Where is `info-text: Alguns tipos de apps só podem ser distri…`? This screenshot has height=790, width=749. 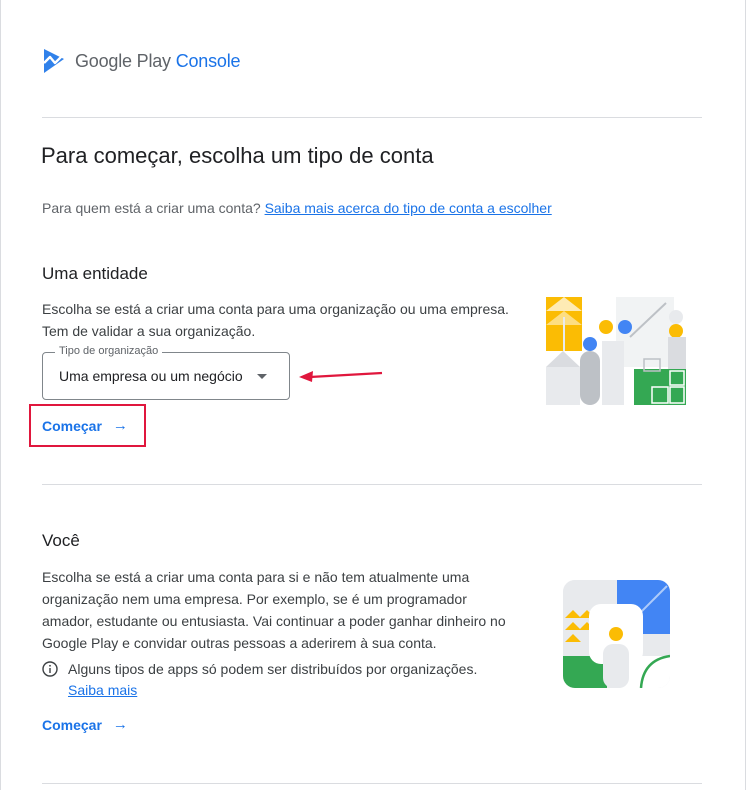 info-text: Alguns tipos de apps só podem ser distri… is located at coordinates (273, 669).